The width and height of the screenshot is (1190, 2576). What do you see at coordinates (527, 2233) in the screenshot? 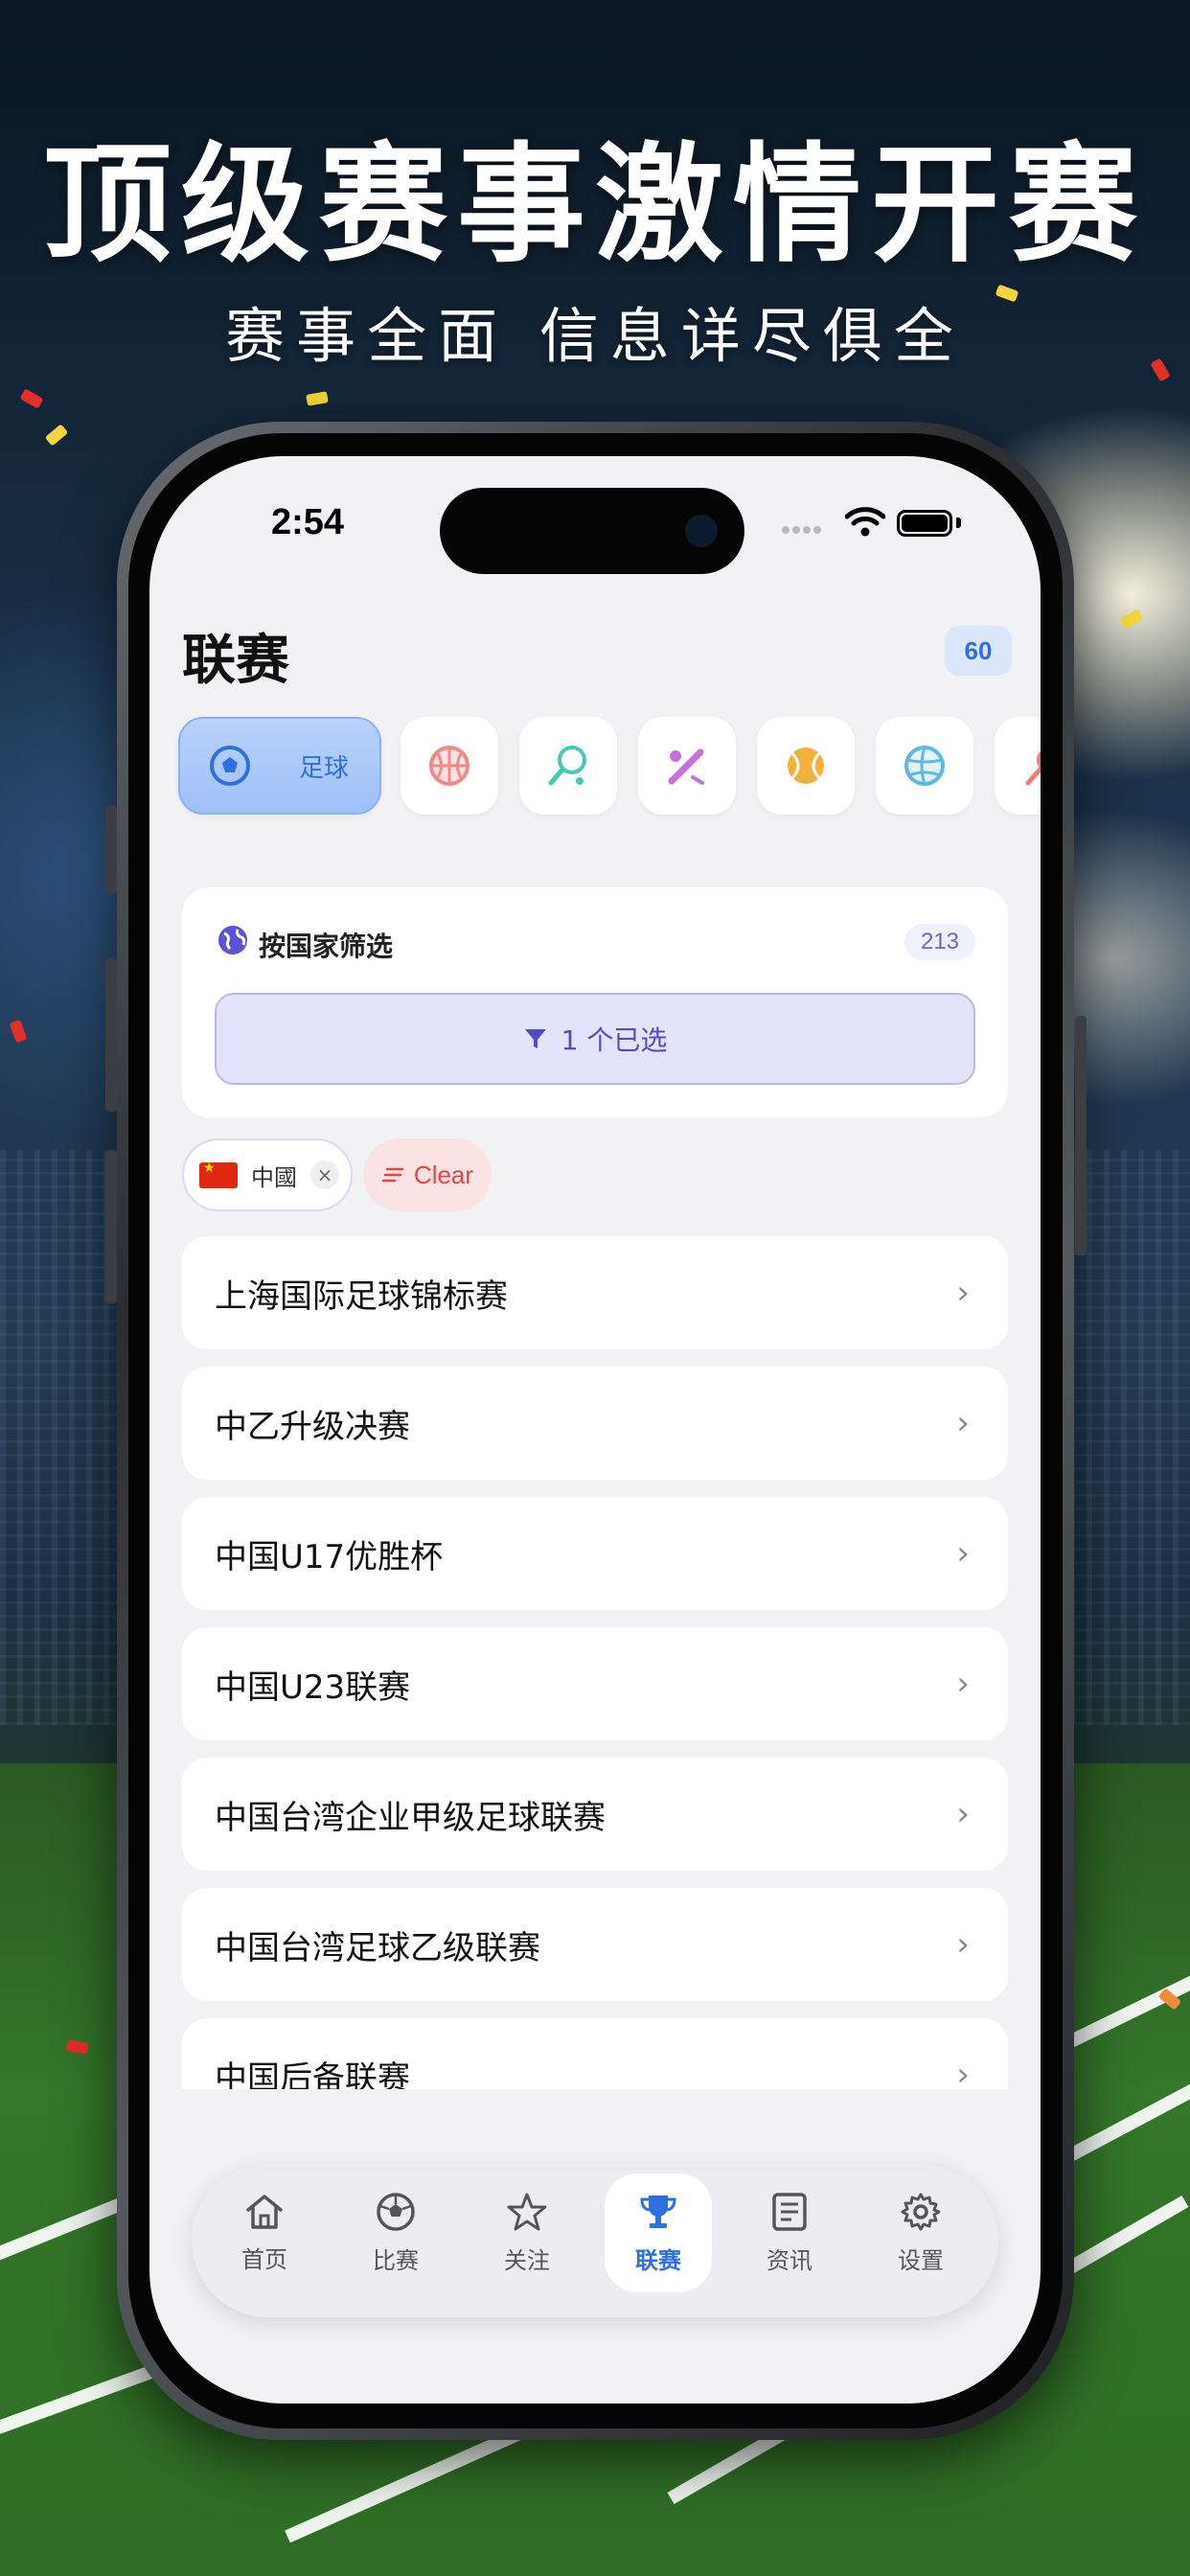
I see `tab-follow: 关注` at bounding box center [527, 2233].